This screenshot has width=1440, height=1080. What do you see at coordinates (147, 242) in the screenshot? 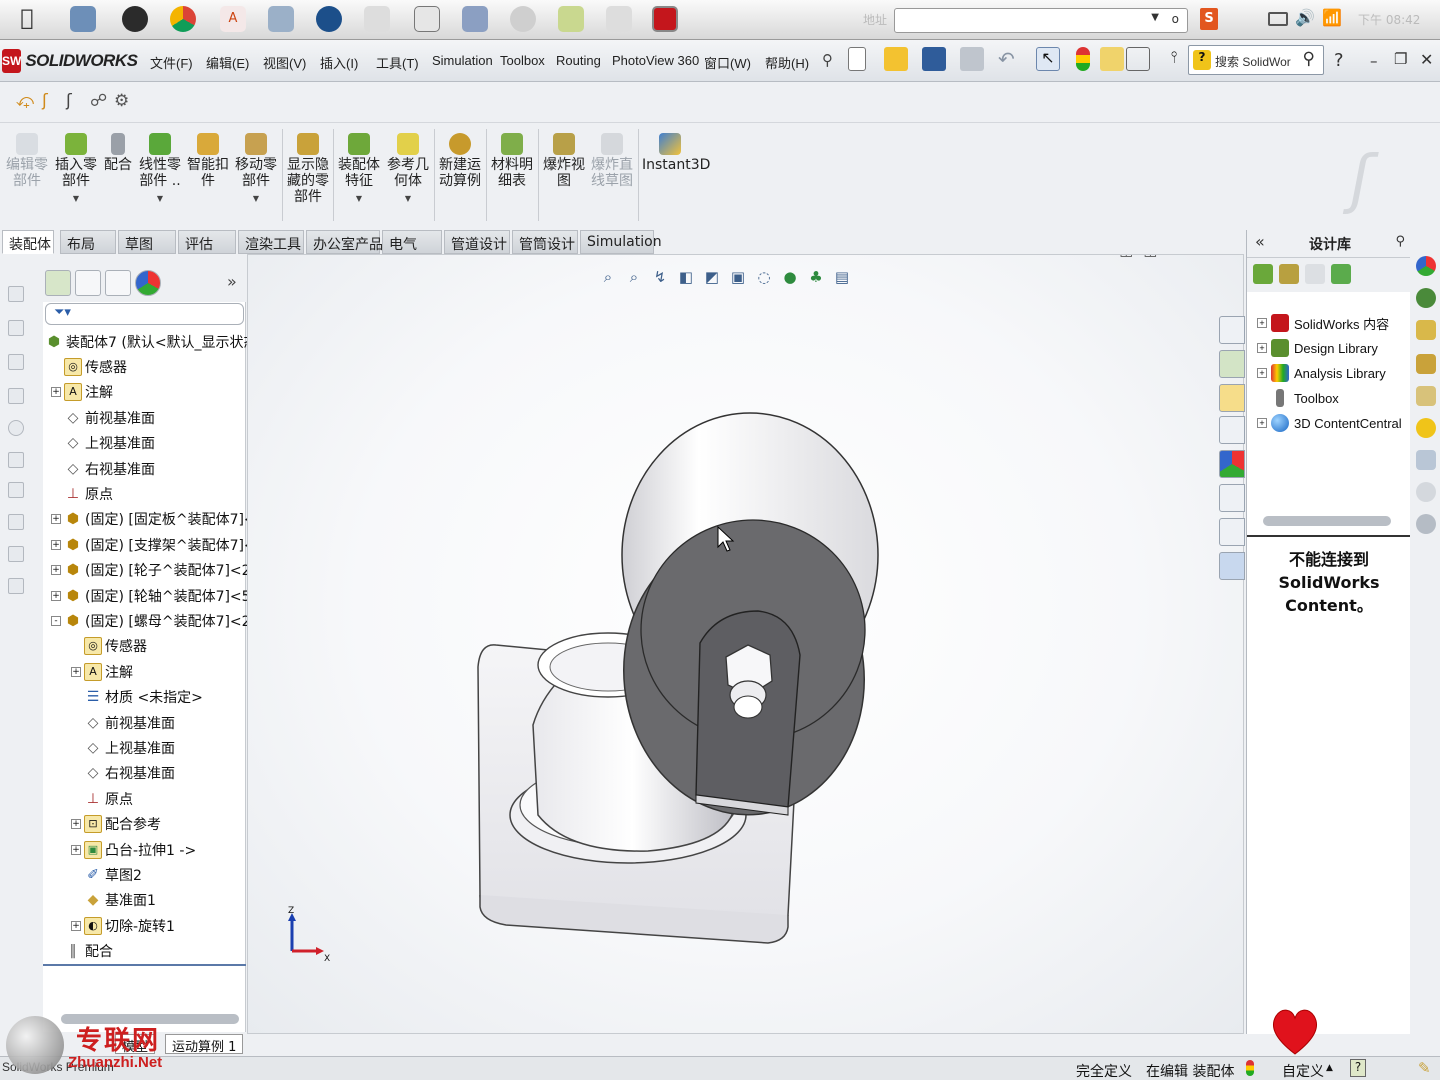
I see `tab-sketch: 草图` at bounding box center [147, 242].